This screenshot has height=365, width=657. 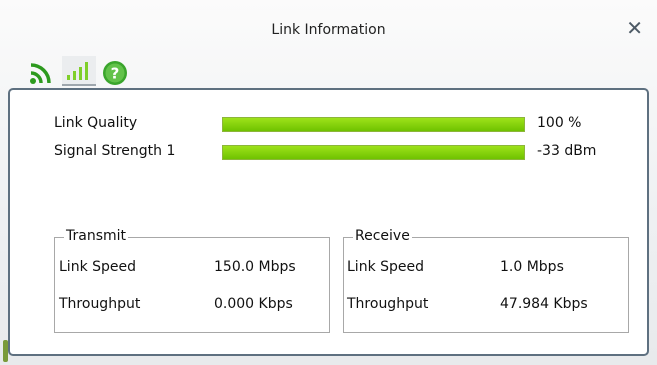 I want to click on transmit-link-speed-label: Link Speed, so click(x=98, y=267).